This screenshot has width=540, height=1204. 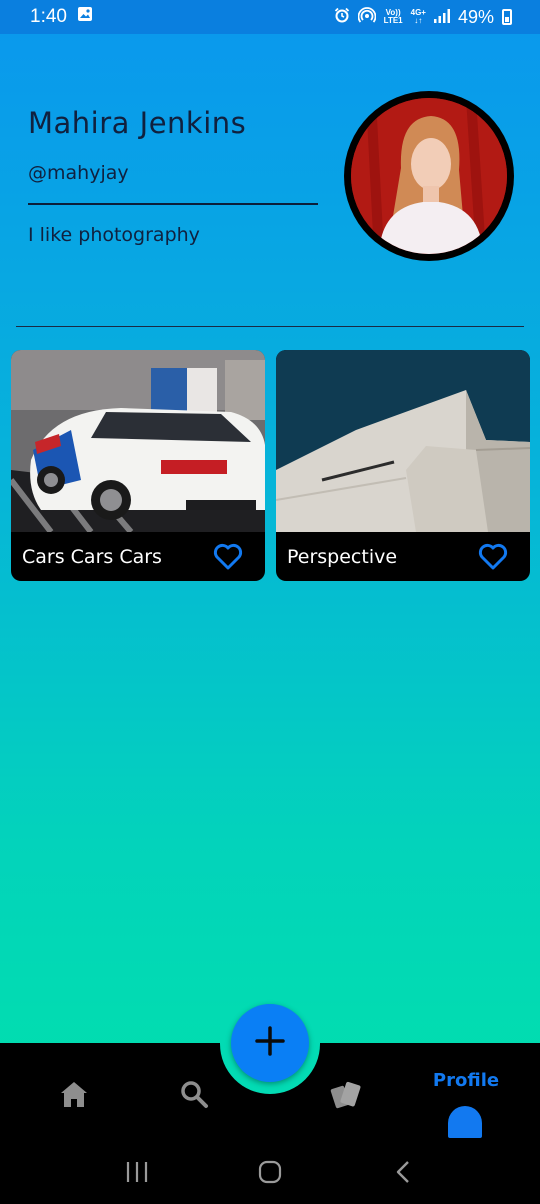 What do you see at coordinates (393, 20) in the screenshot?
I see `volte-bottom-text: LTE1` at bounding box center [393, 20].